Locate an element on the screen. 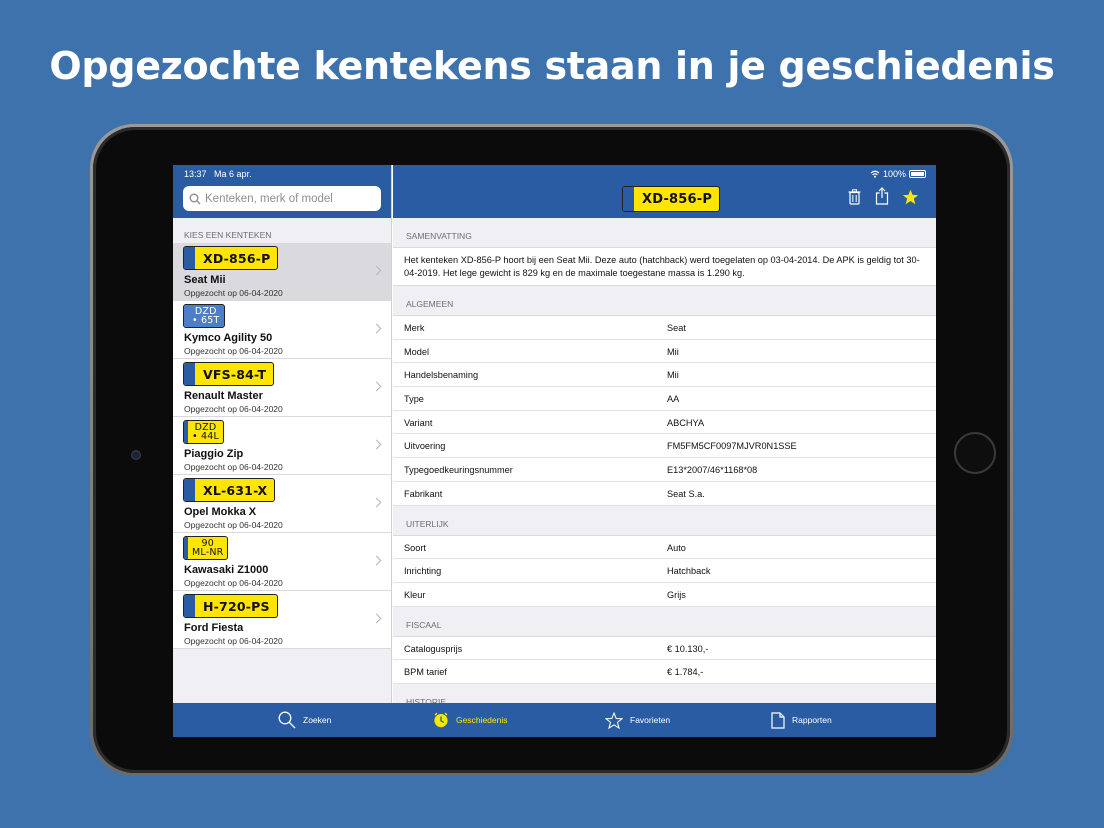 The image size is (1104, 828). table-row: BPM tarief € 1.784,- is located at coordinates (664, 672).